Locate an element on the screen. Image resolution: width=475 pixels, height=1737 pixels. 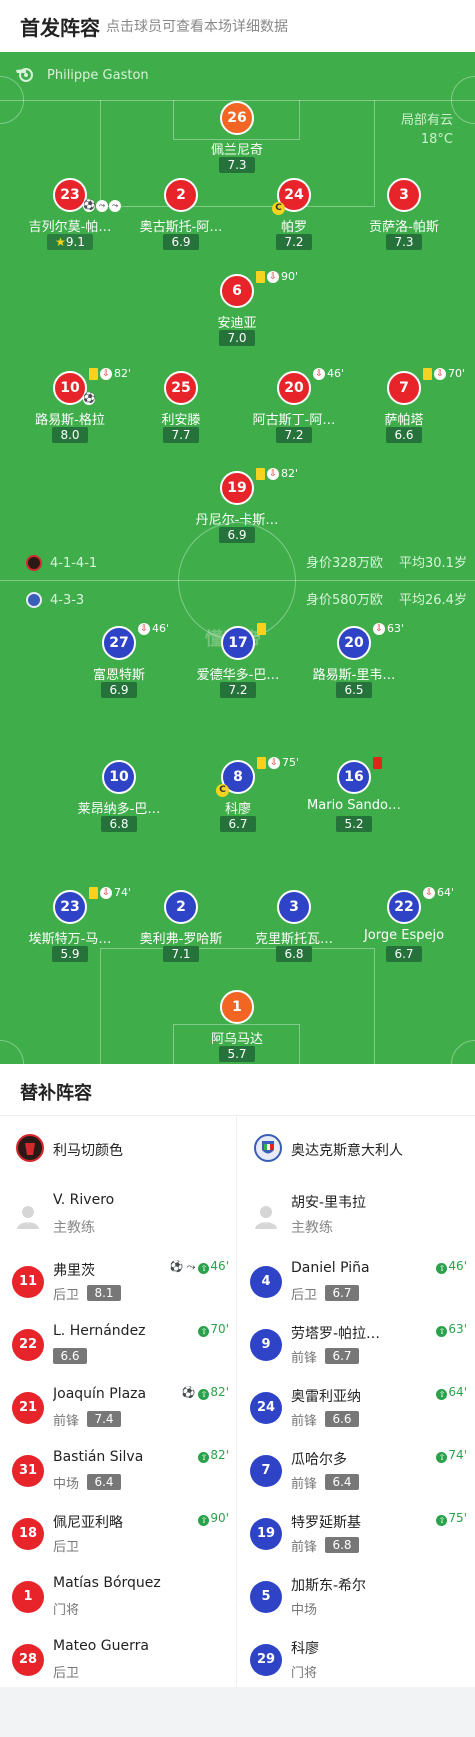
home-team-row: 利马切颜色 is located at coordinates (118, 1148).